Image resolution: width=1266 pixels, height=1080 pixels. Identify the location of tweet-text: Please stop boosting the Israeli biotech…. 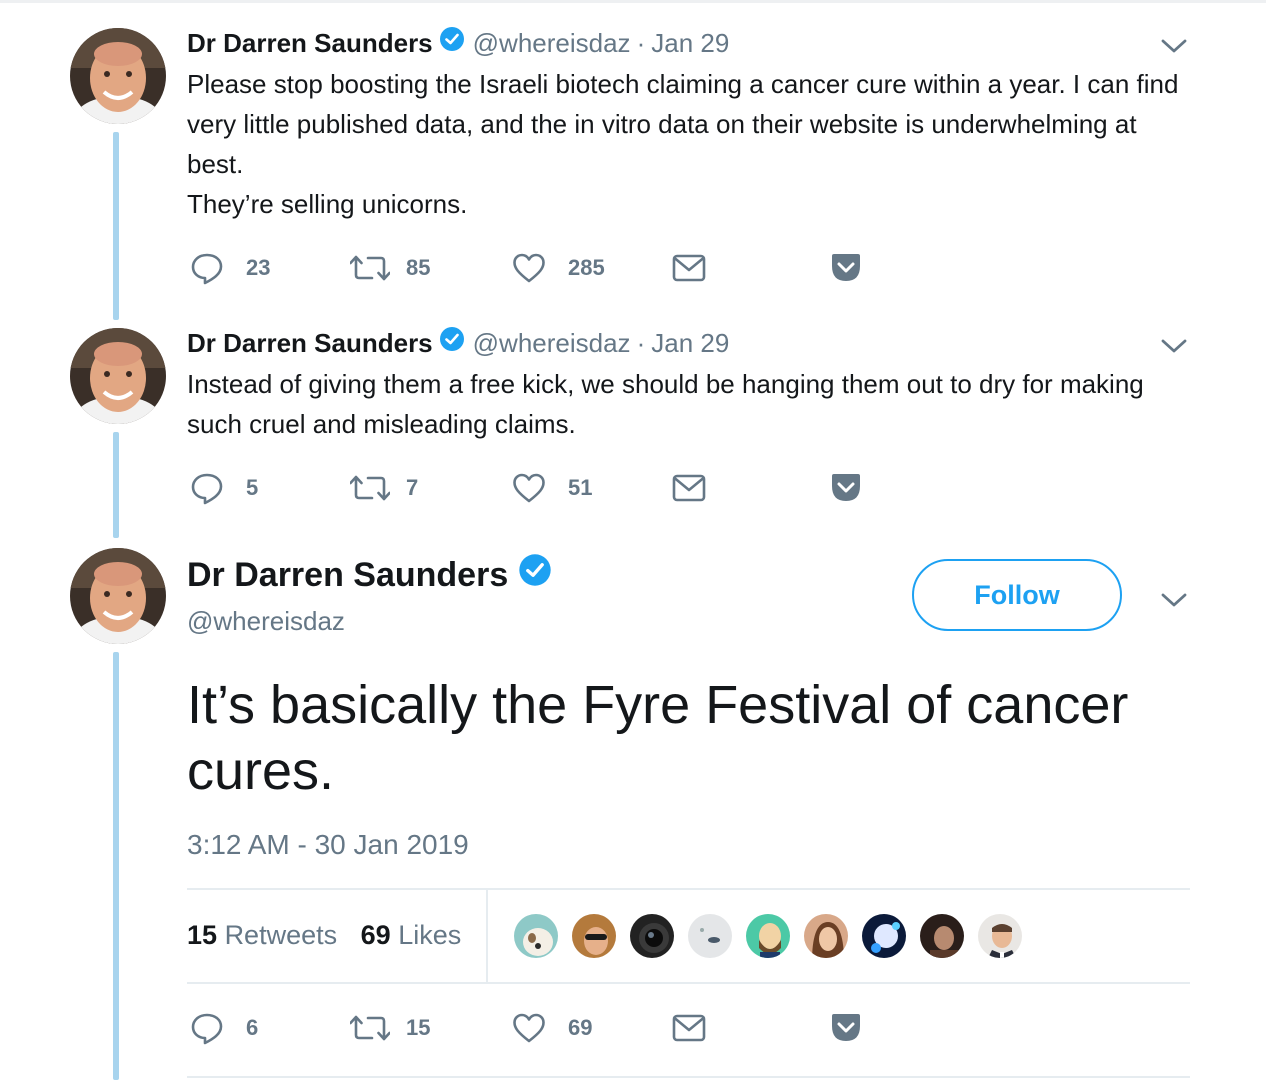
(683, 144).